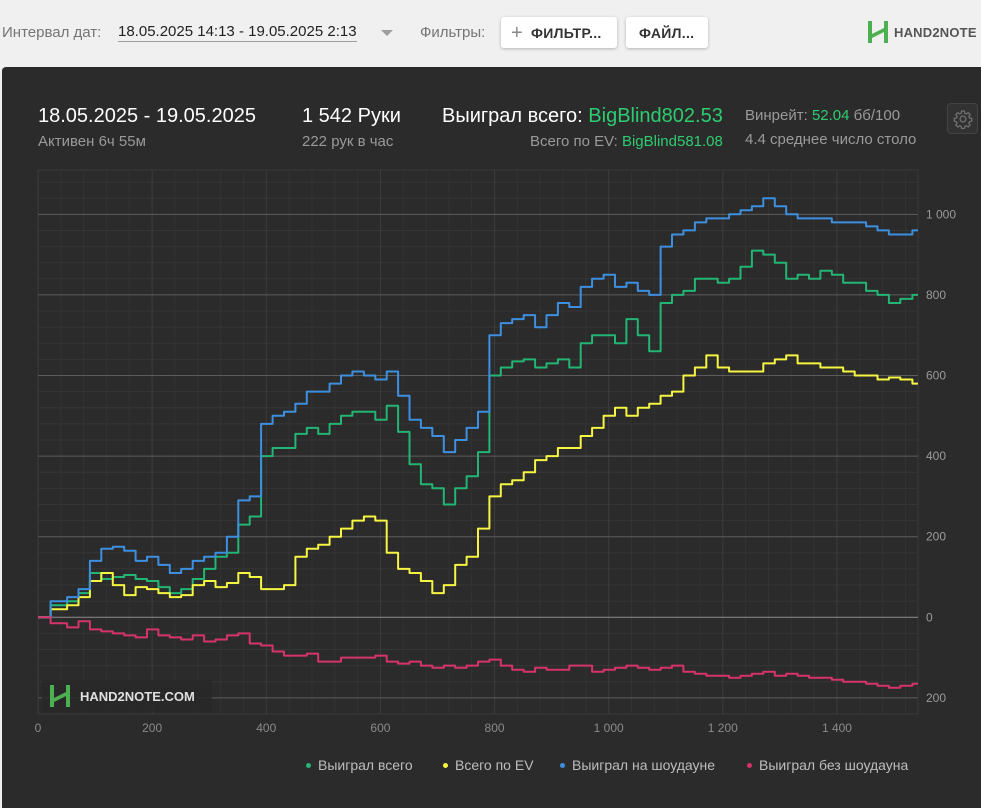  What do you see at coordinates (672, 141) in the screenshot?
I see `ev-total-value: BigBlind581.08` at bounding box center [672, 141].